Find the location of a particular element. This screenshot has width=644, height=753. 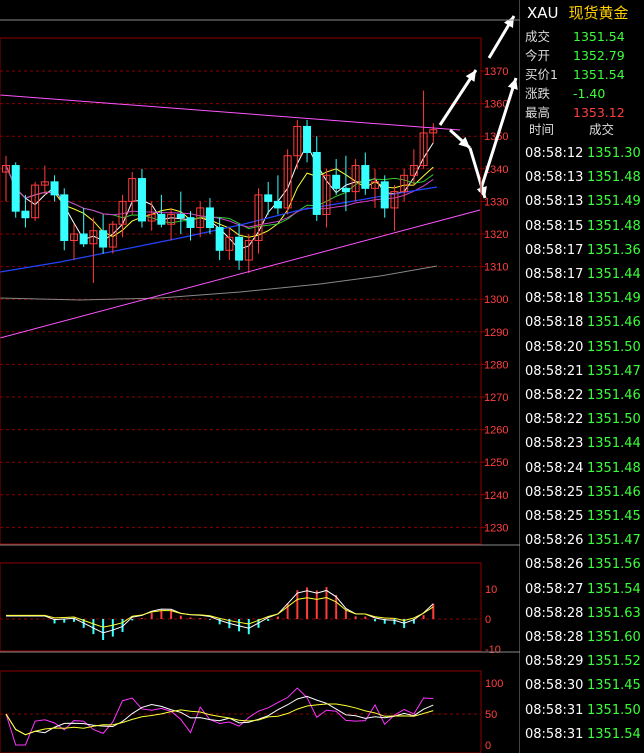

tick-row: 08:58:31 1351.54 is located at coordinates (583, 734).